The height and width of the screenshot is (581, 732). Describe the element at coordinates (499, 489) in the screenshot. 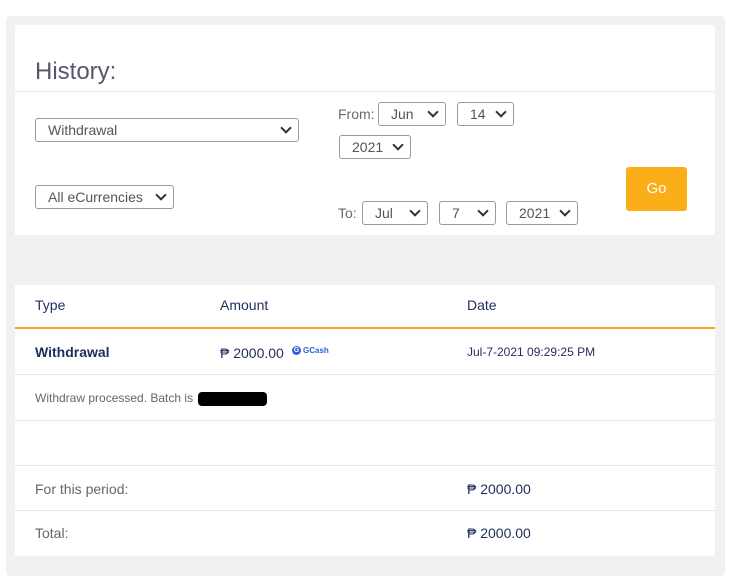

I see `period-value: ₱ 2000.00` at that location.